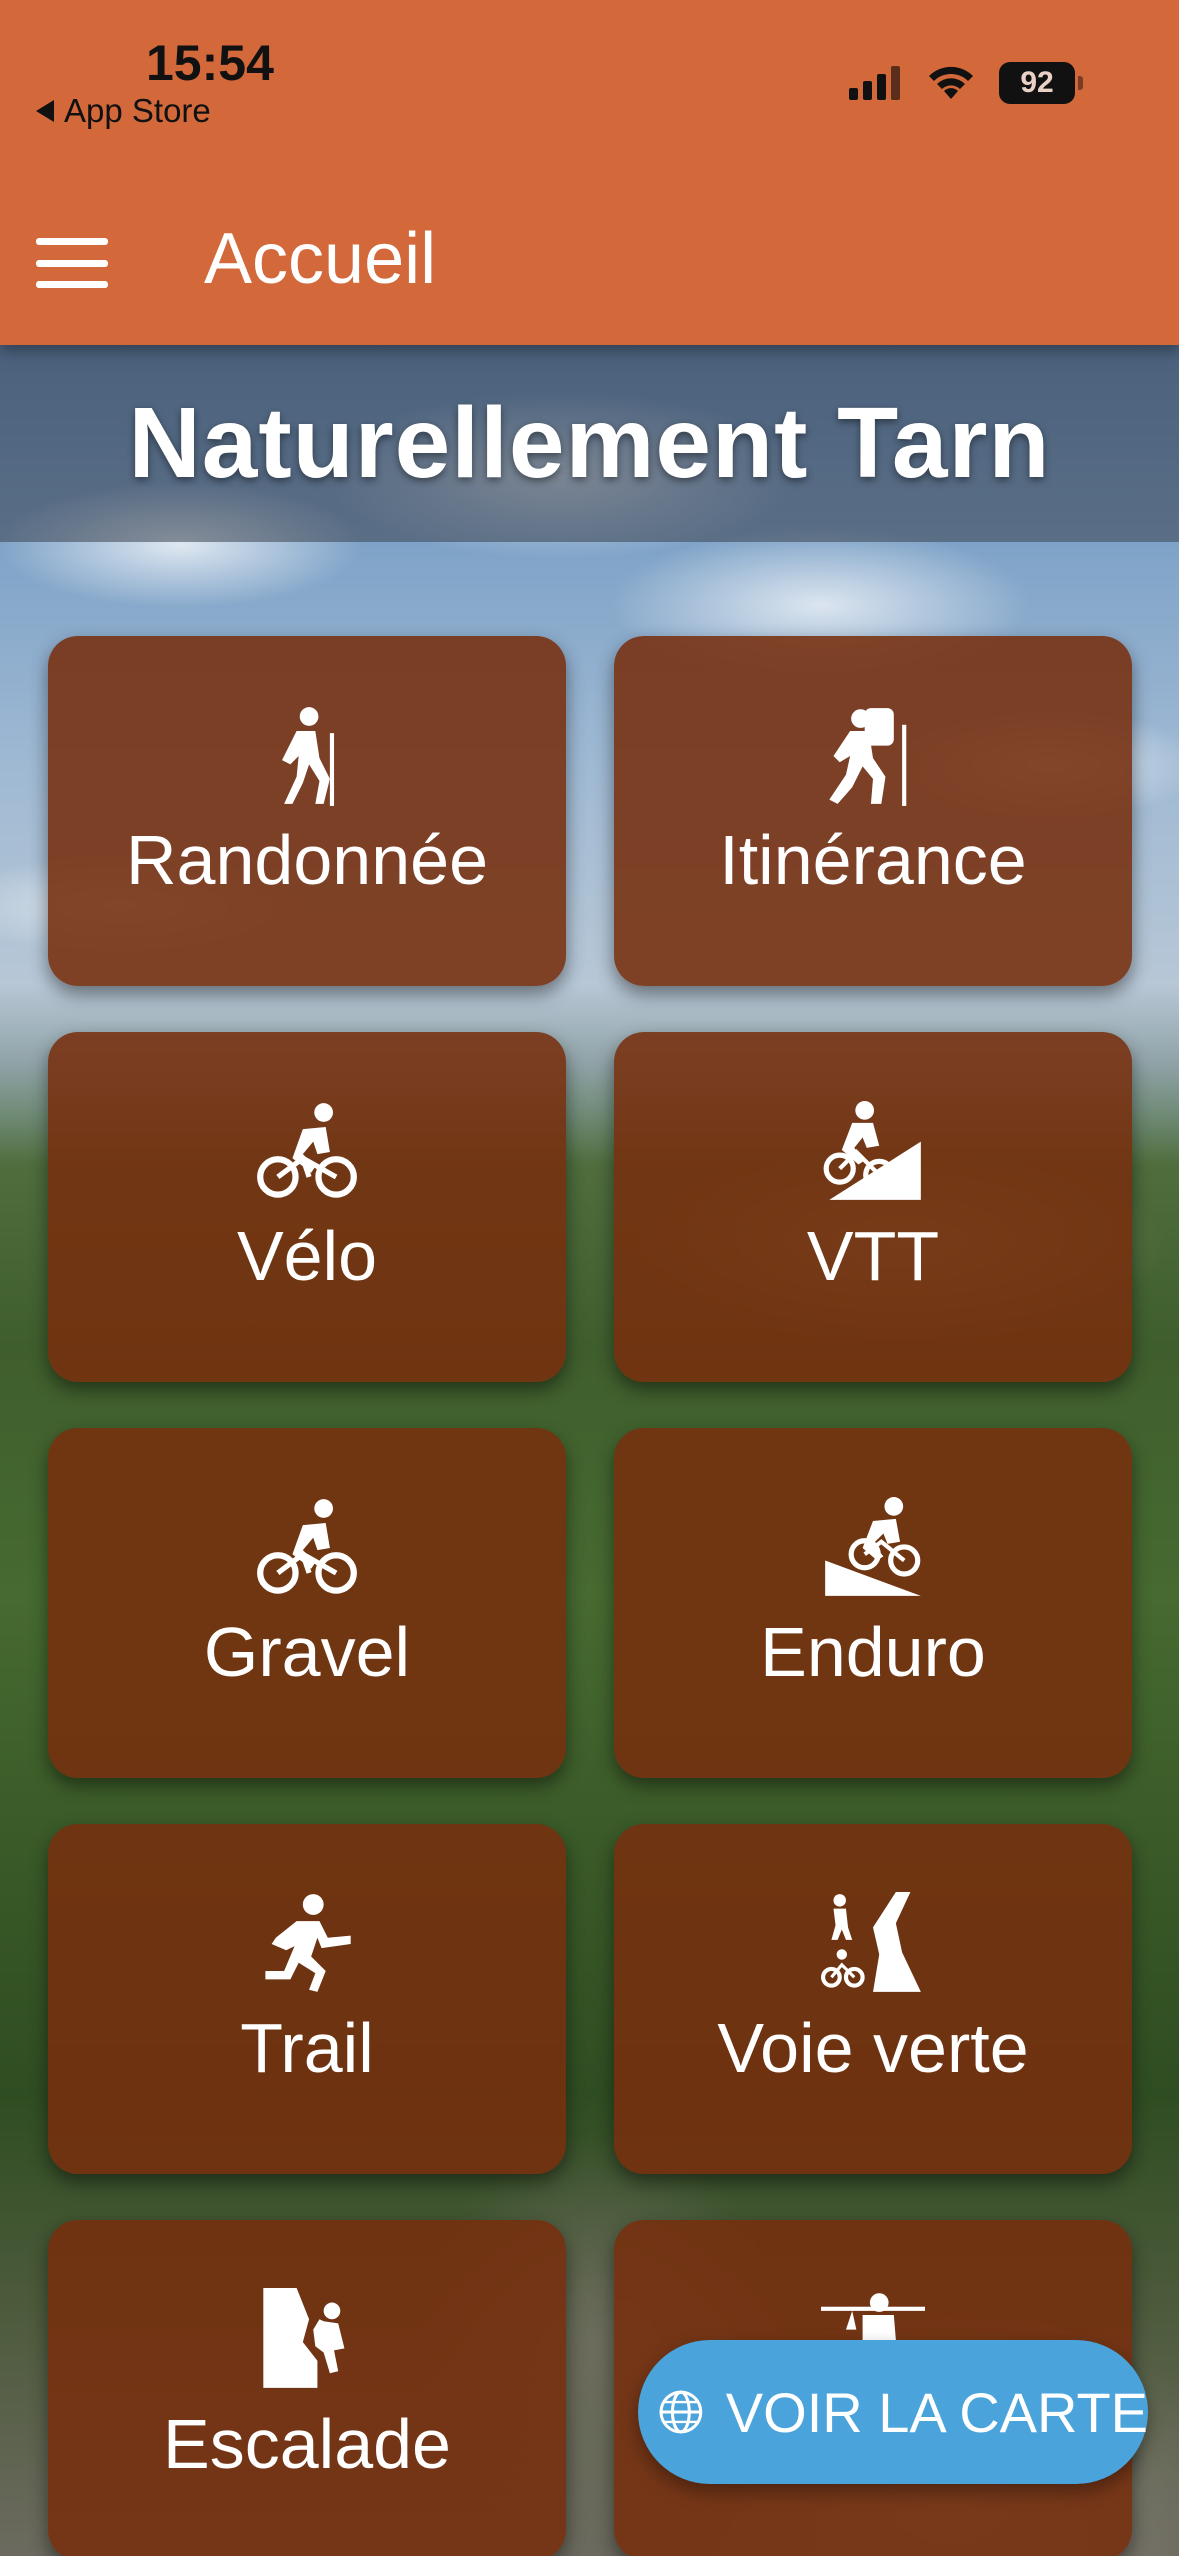 This screenshot has width=1179, height=2556. I want to click on tile-enduro: Enduro, so click(873, 1603).